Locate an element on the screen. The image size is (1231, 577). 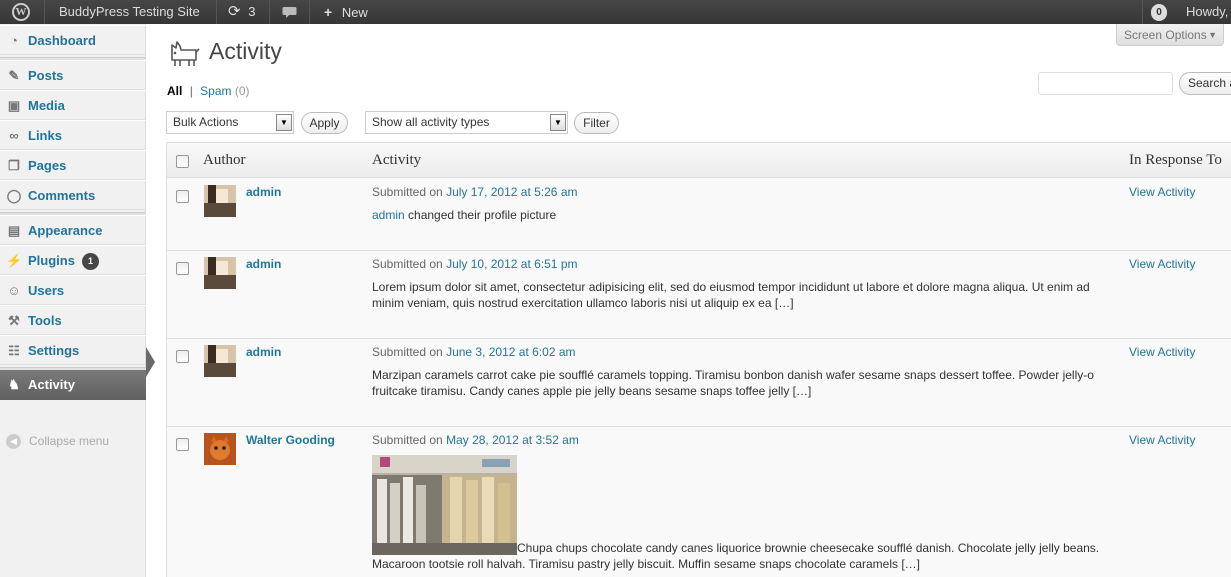
new-content-link: + New is located at coordinates (346, 12).